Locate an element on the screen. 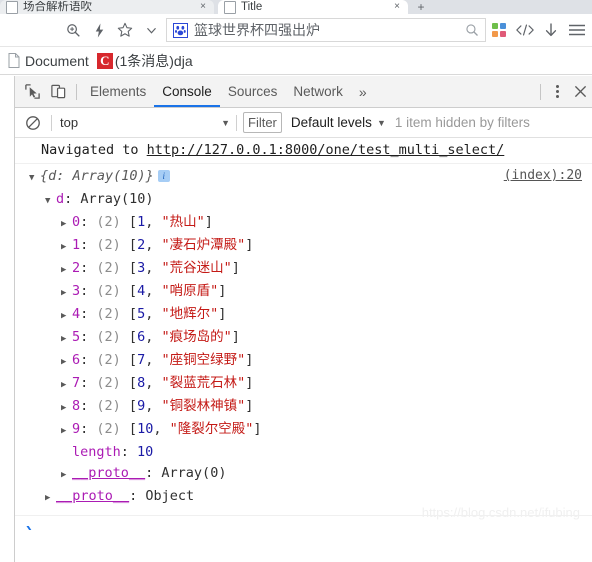  array-item-row: 9: (2) [10, "隆裂尔空殿"] is located at coordinates (303, 430).